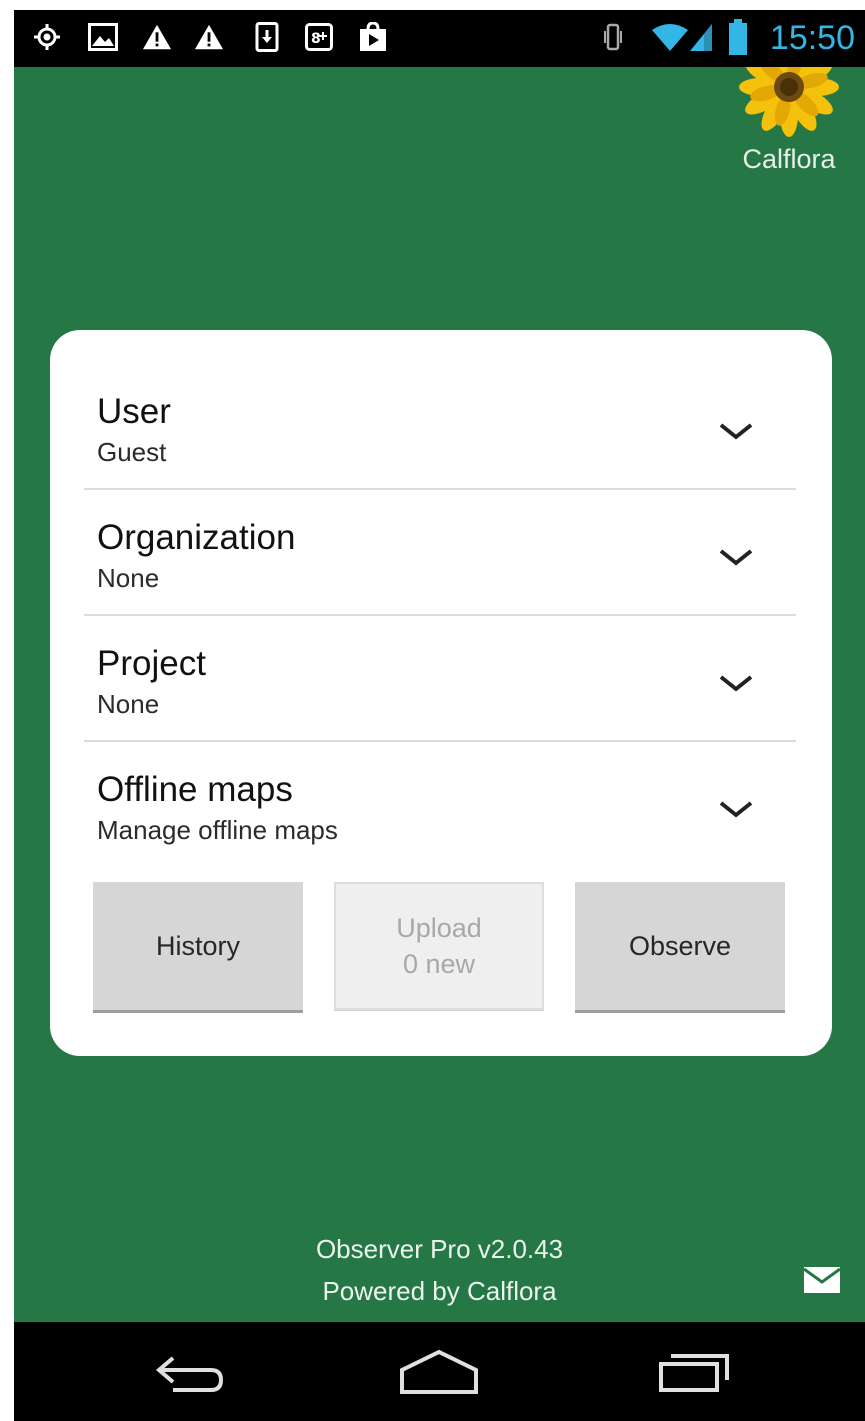  I want to click on organization-value: None, so click(128, 578).